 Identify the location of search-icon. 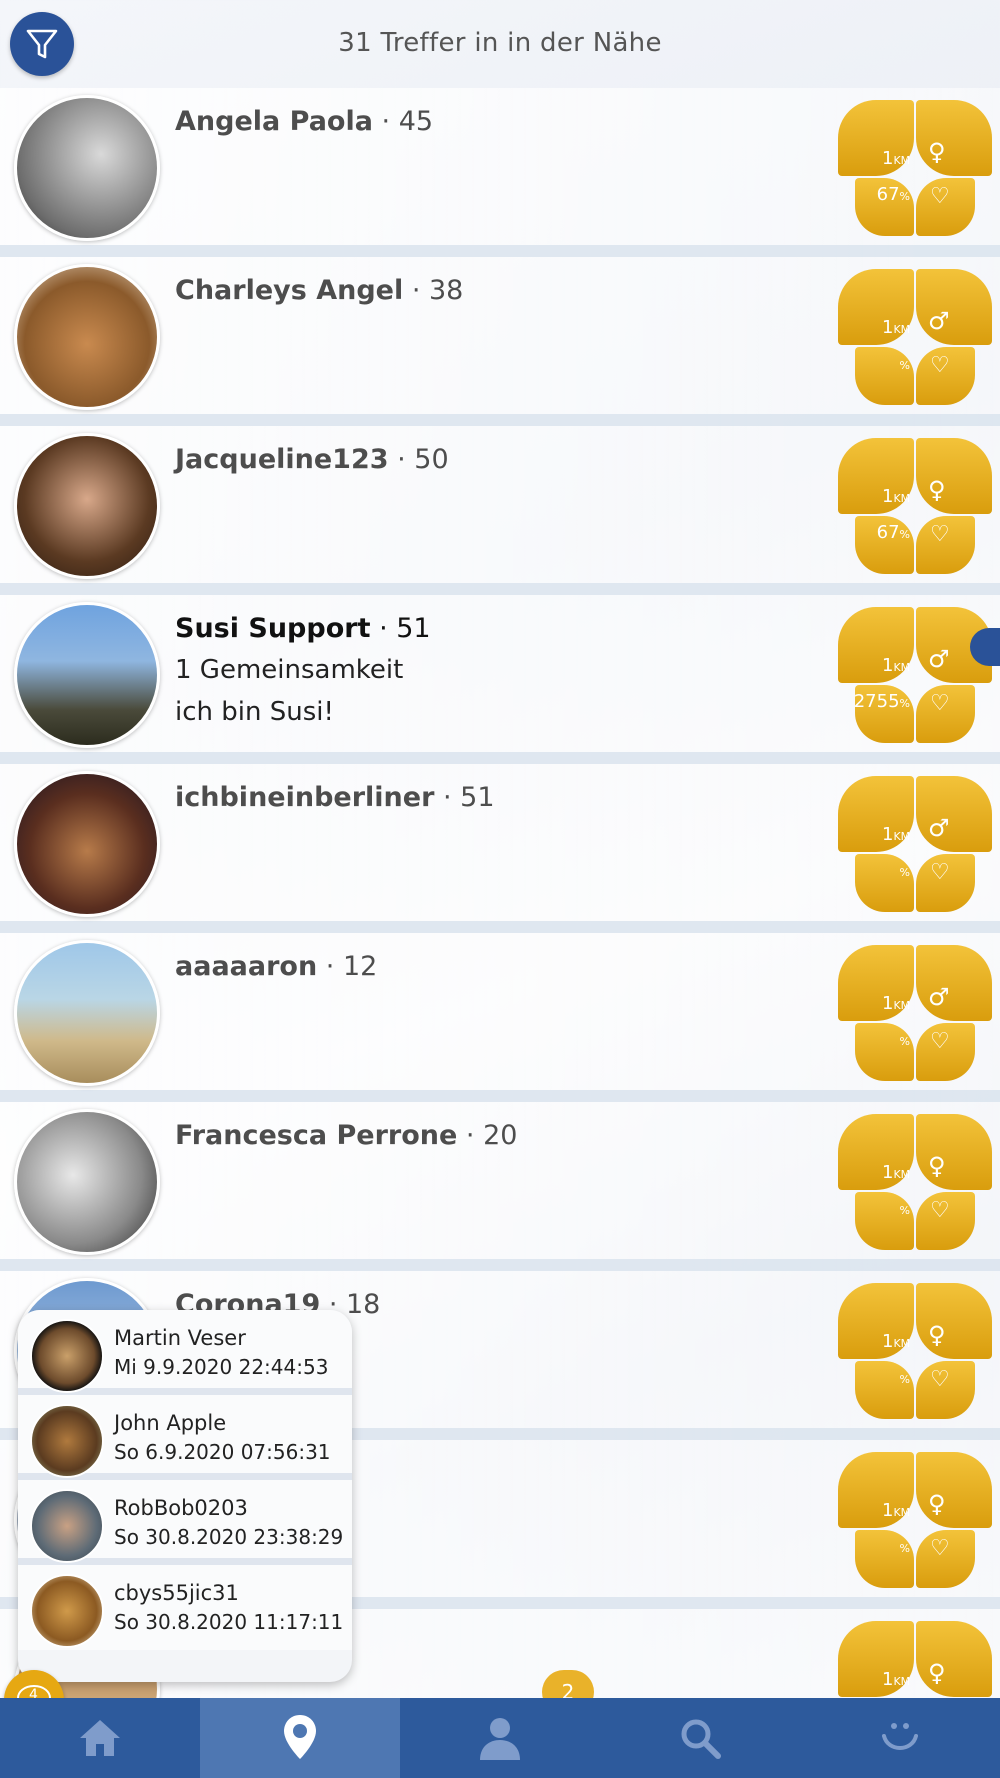
(701, 1739).